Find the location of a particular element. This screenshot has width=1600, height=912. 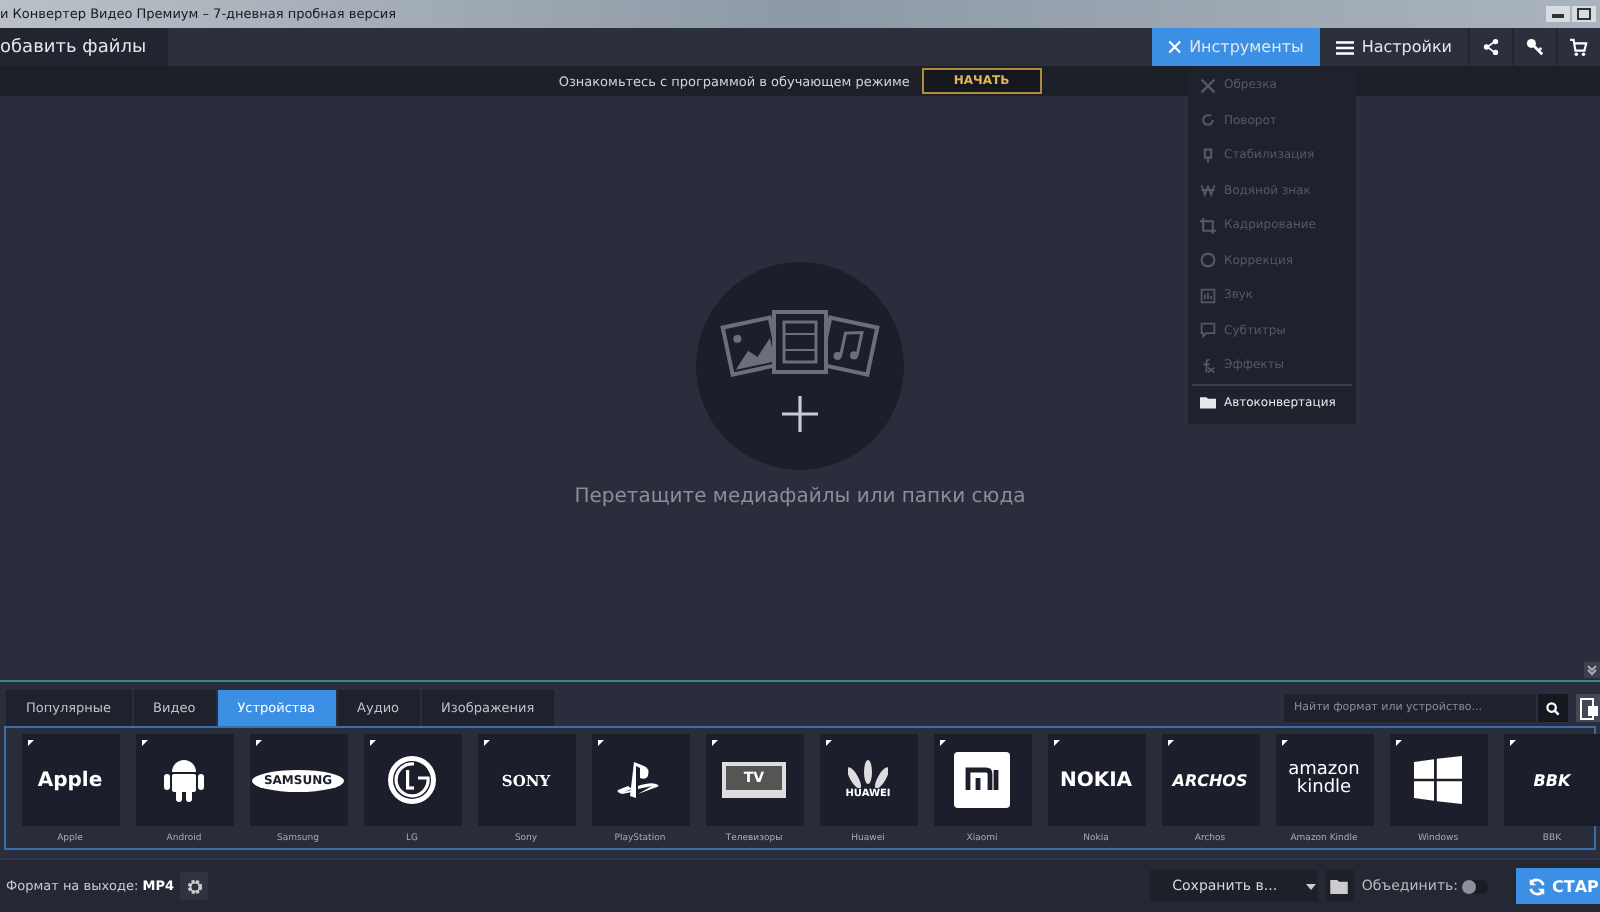

device-tile: BBK is located at coordinates (1551, 780).